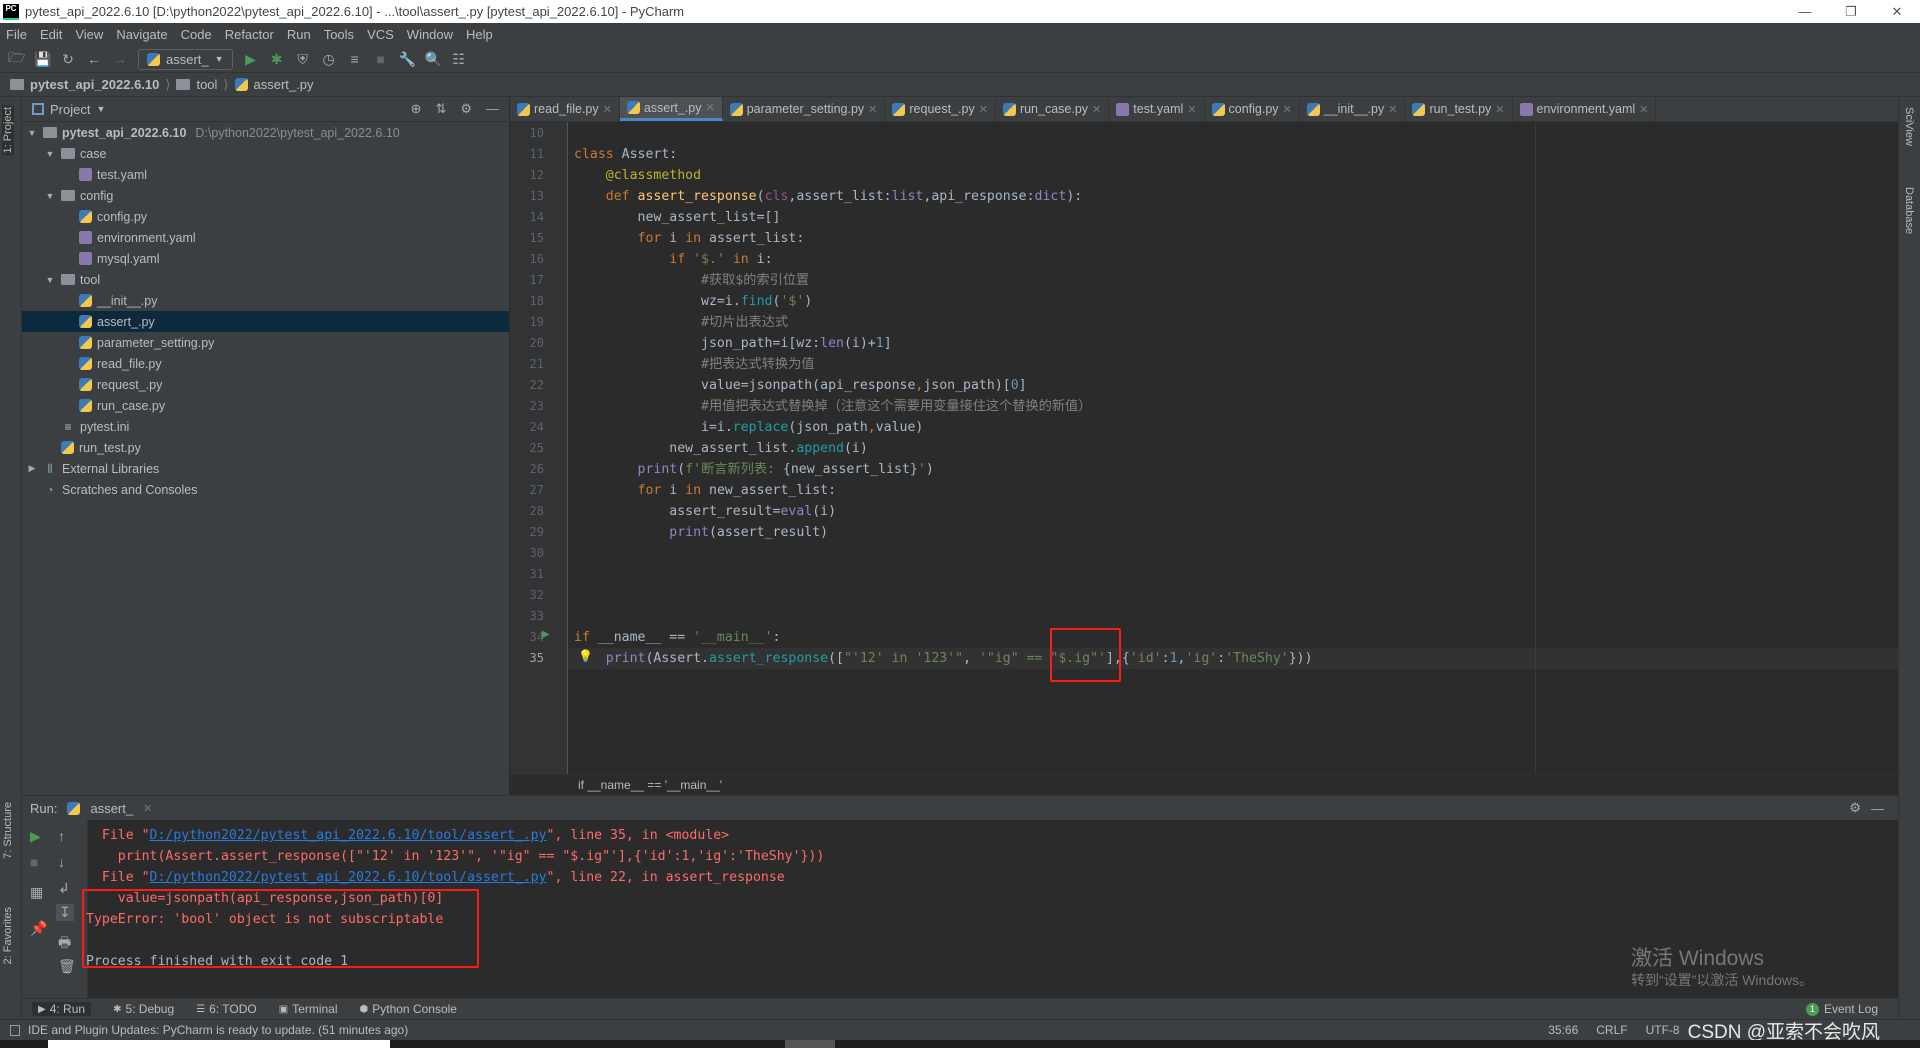 Image resolution: width=1920 pixels, height=1048 pixels. What do you see at coordinates (89, 34) in the screenshot?
I see `menu-view: View` at bounding box center [89, 34].